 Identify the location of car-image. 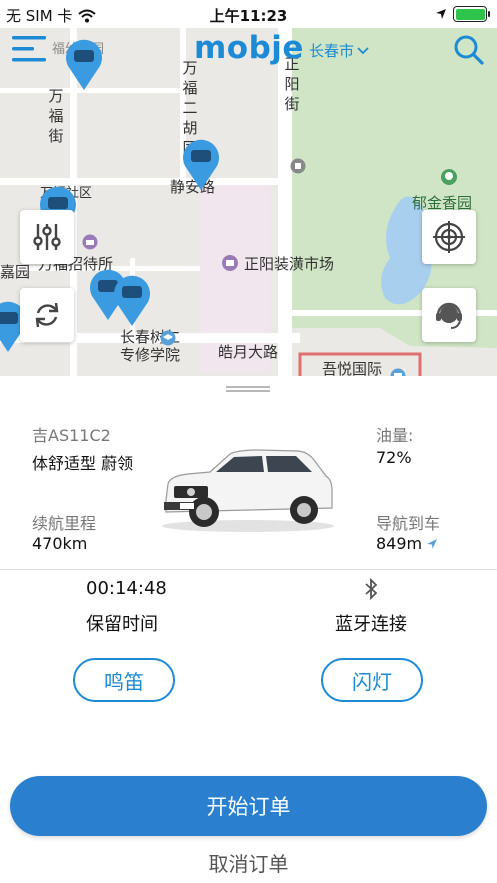
(248, 490).